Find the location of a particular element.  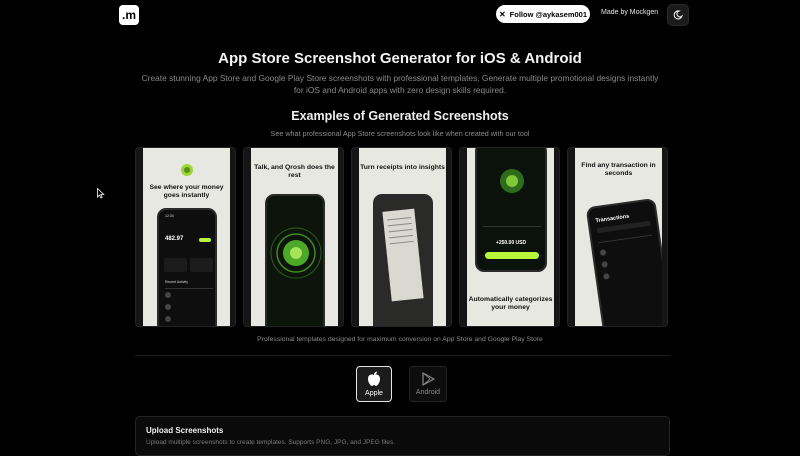

section-divider is located at coordinates (402, 355).